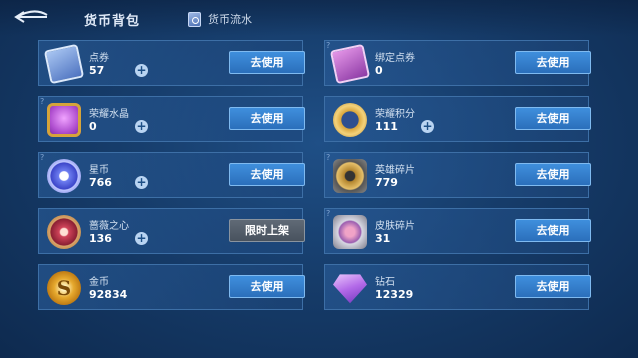 The height and width of the screenshot is (358, 638). What do you see at coordinates (350, 176) in the screenshot?
I see `hero-fragment-icon` at bounding box center [350, 176].